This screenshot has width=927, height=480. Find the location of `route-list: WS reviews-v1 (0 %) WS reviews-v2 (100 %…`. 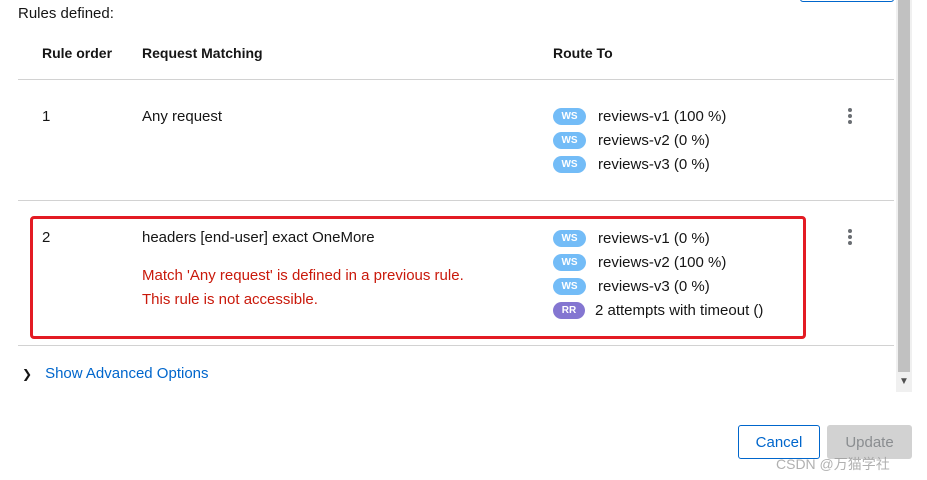

route-list: WS reviews-v1 (0 %) WS reviews-v2 (100 %… is located at coordinates (658, 274).